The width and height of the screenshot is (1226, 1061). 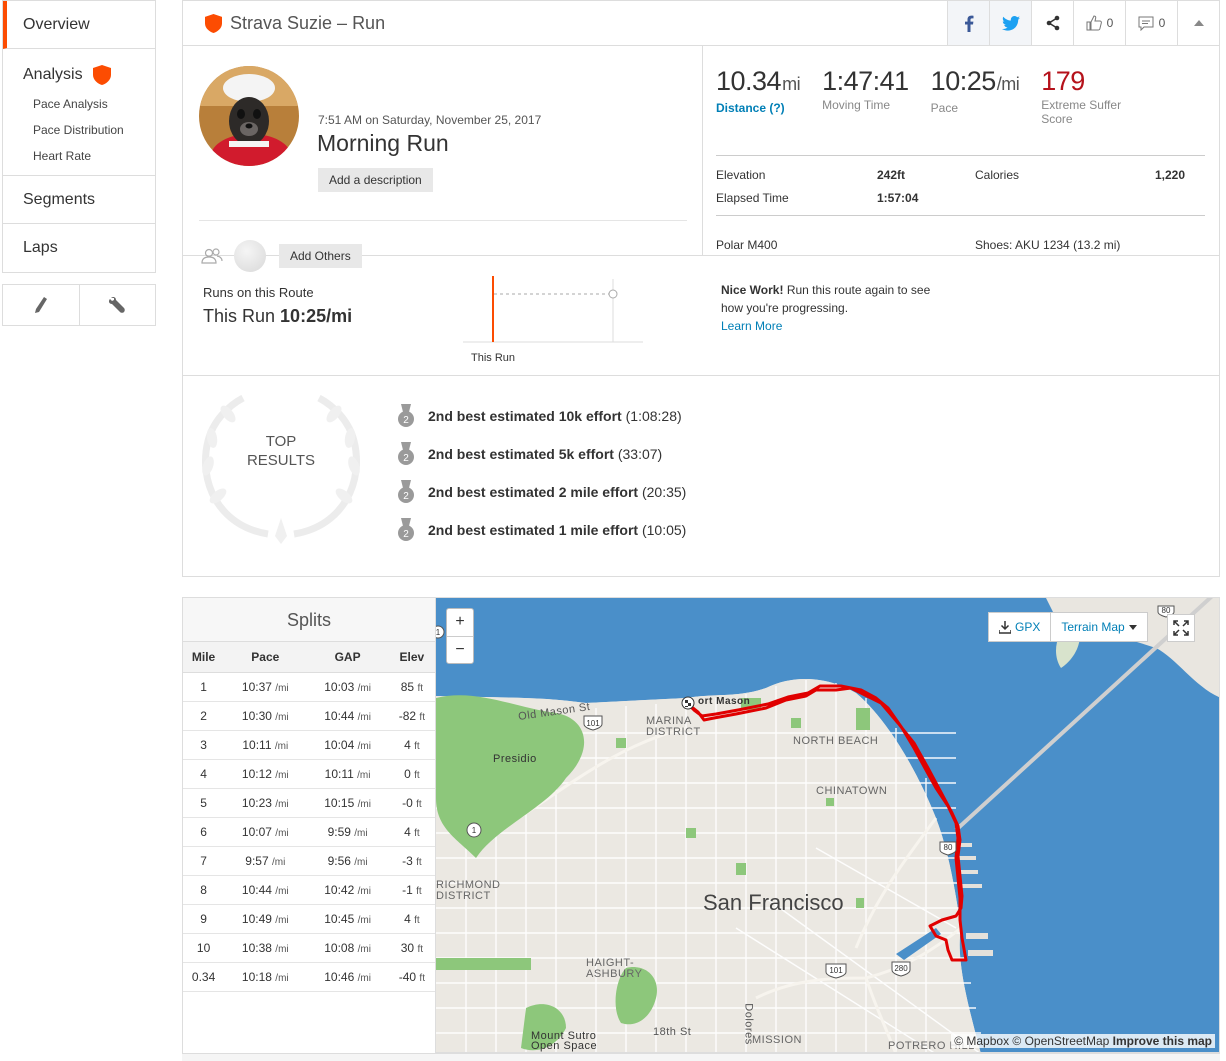 I want to click on split-mile: 10, so click(x=204, y=948).